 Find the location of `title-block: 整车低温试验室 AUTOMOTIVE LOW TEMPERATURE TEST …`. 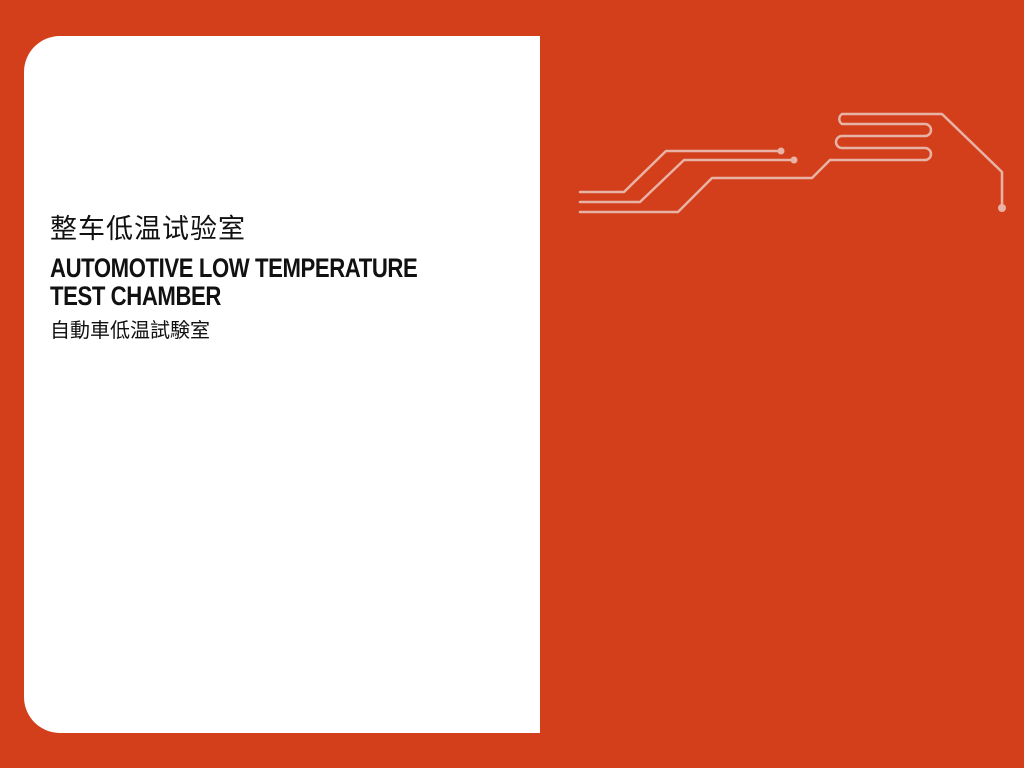

title-block: 整车低温试验室 AUTOMOTIVE LOW TEMPERATURE TEST … is located at coordinates (280, 277).